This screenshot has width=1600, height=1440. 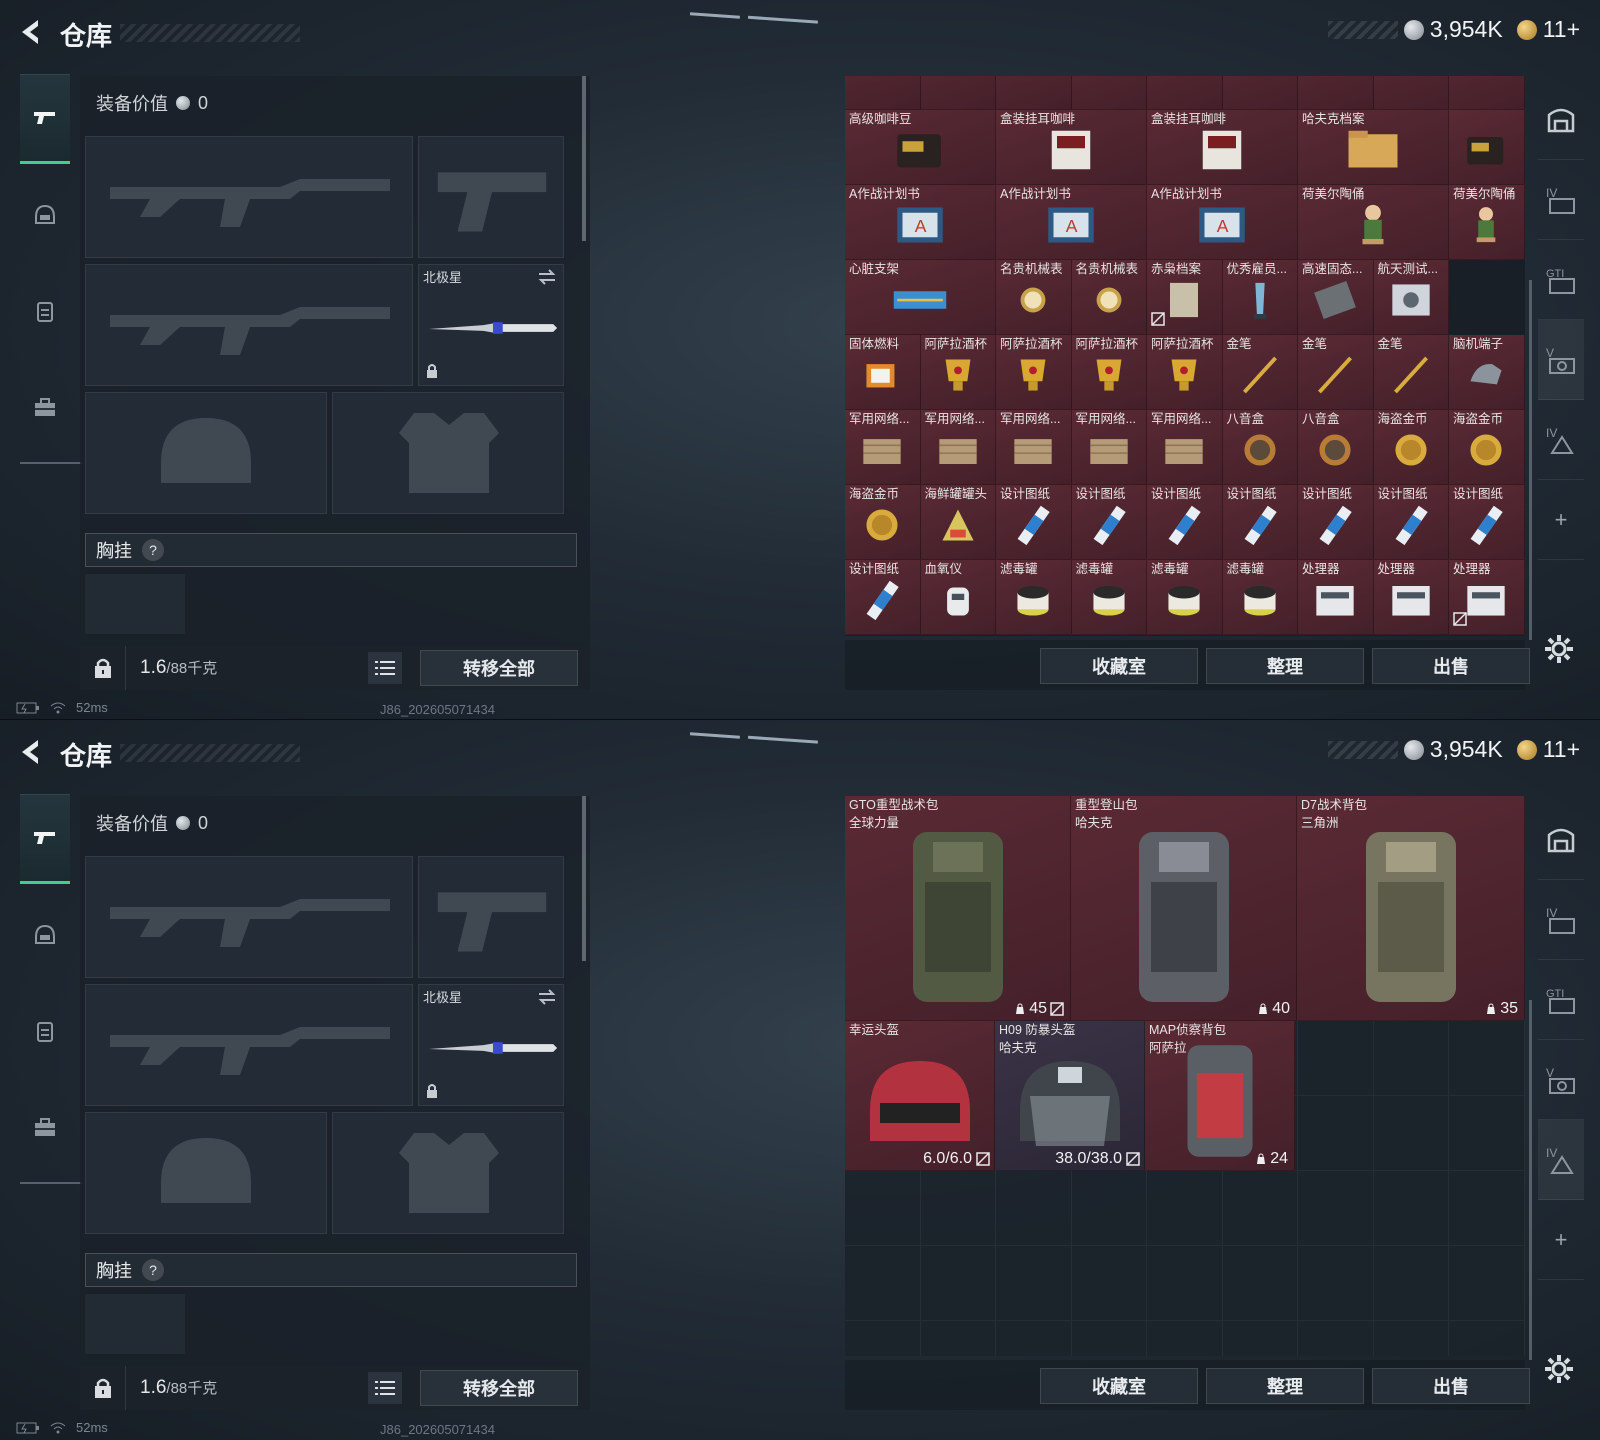 I want to click on stash-item: 脑机端子, so click(x=1487, y=372).